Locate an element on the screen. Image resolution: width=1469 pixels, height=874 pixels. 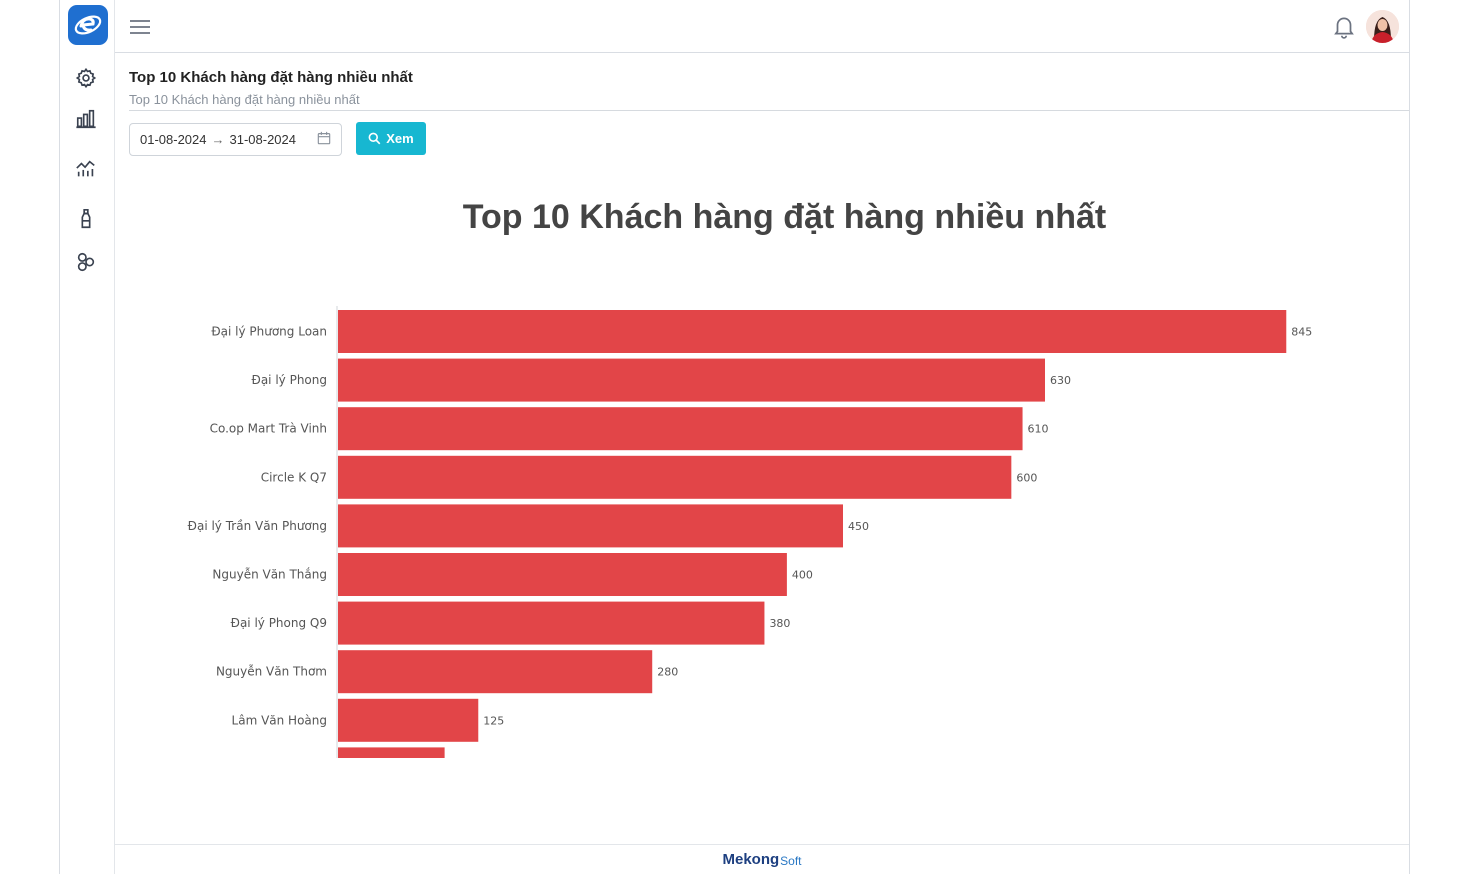
bell-icon is located at coordinates (1344, 28).